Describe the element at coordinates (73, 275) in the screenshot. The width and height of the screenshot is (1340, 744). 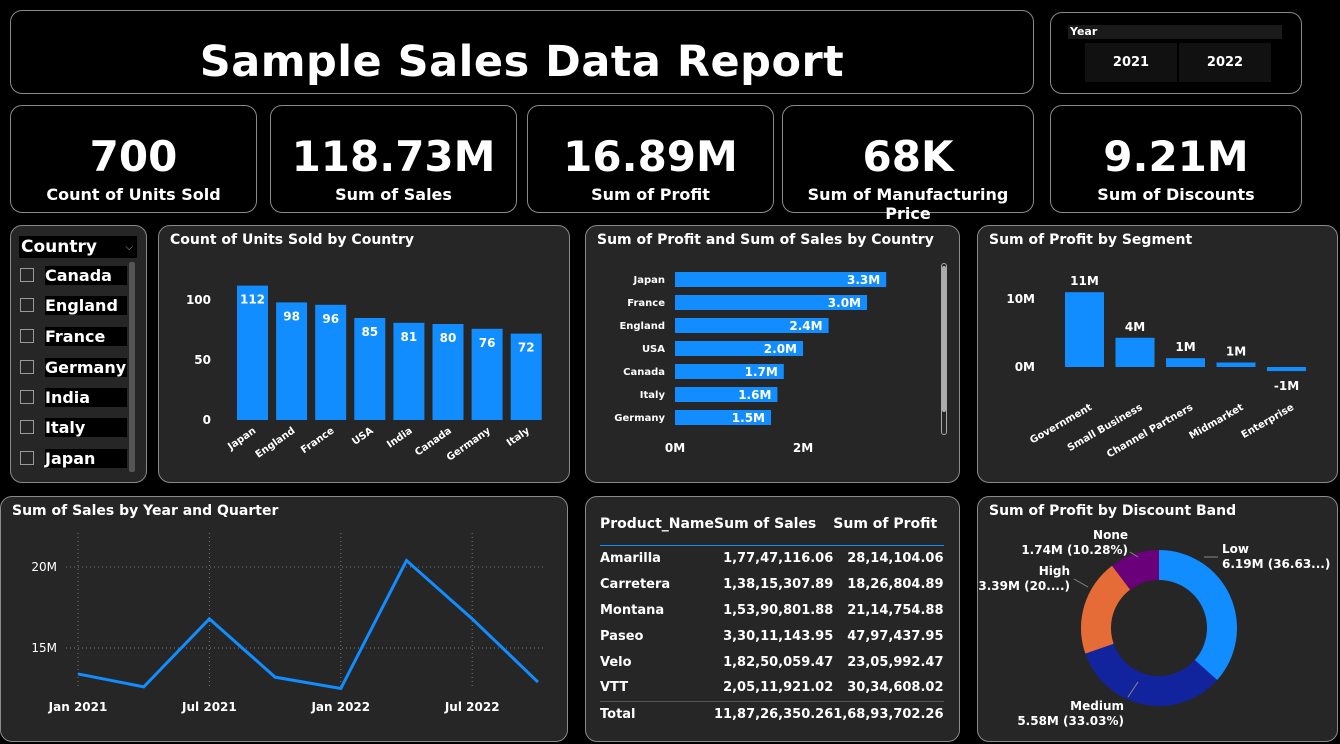
I see `country-option-canada: Canada` at that location.